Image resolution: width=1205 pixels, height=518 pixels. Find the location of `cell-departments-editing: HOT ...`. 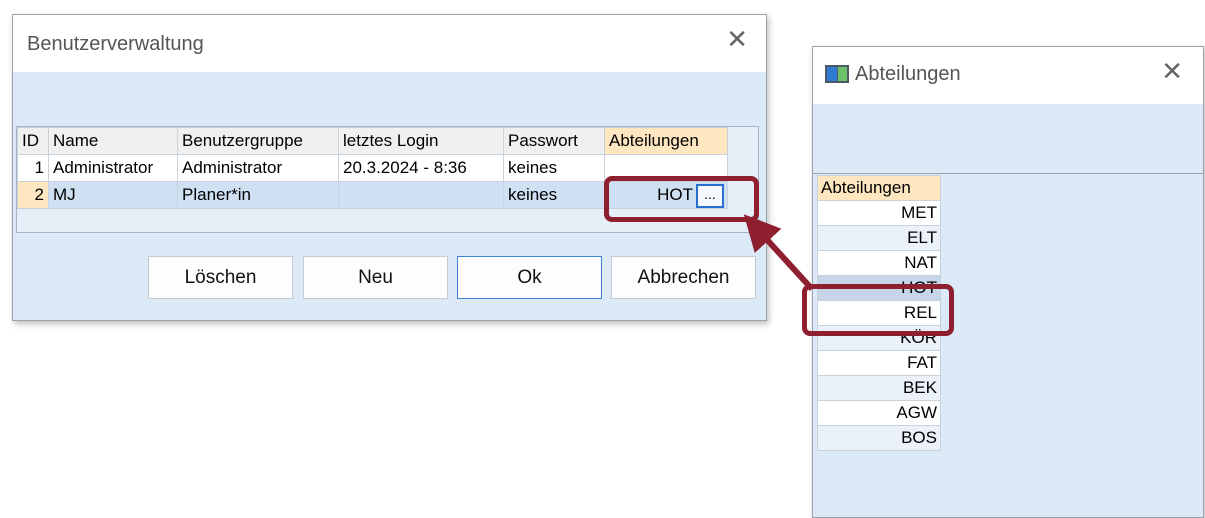

cell-departments-editing: HOT ... is located at coordinates (666, 195).